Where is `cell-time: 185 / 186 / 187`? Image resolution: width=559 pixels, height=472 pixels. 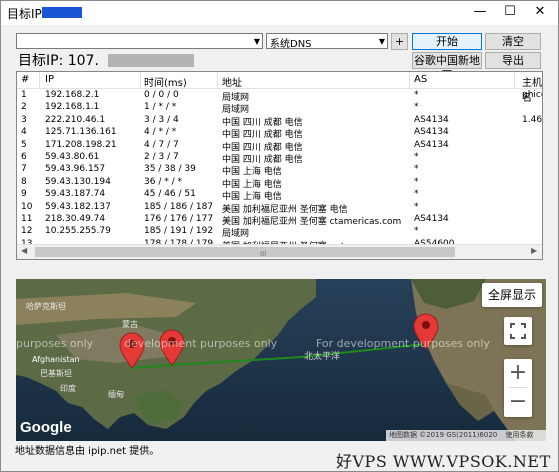 cell-time: 185 / 186 / 187 is located at coordinates (179, 206).